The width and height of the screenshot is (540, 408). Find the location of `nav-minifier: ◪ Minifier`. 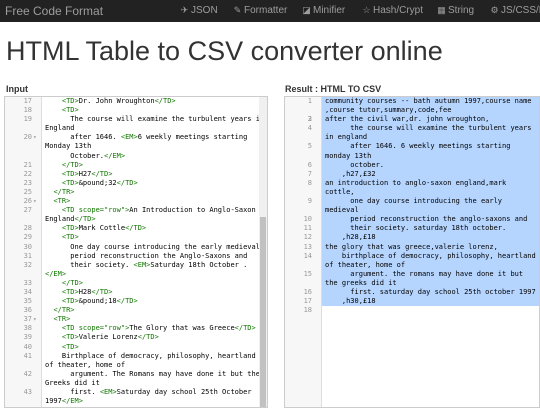

nav-minifier: ◪ Minifier is located at coordinates (323, 10).